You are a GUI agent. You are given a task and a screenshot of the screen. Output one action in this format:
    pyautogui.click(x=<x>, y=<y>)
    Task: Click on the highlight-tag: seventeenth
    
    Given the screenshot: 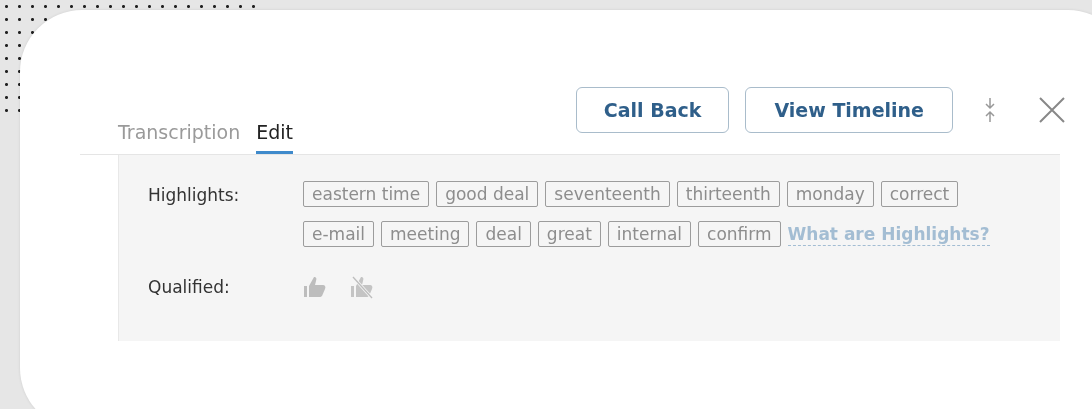 What is the action you would take?
    pyautogui.click(x=607, y=194)
    